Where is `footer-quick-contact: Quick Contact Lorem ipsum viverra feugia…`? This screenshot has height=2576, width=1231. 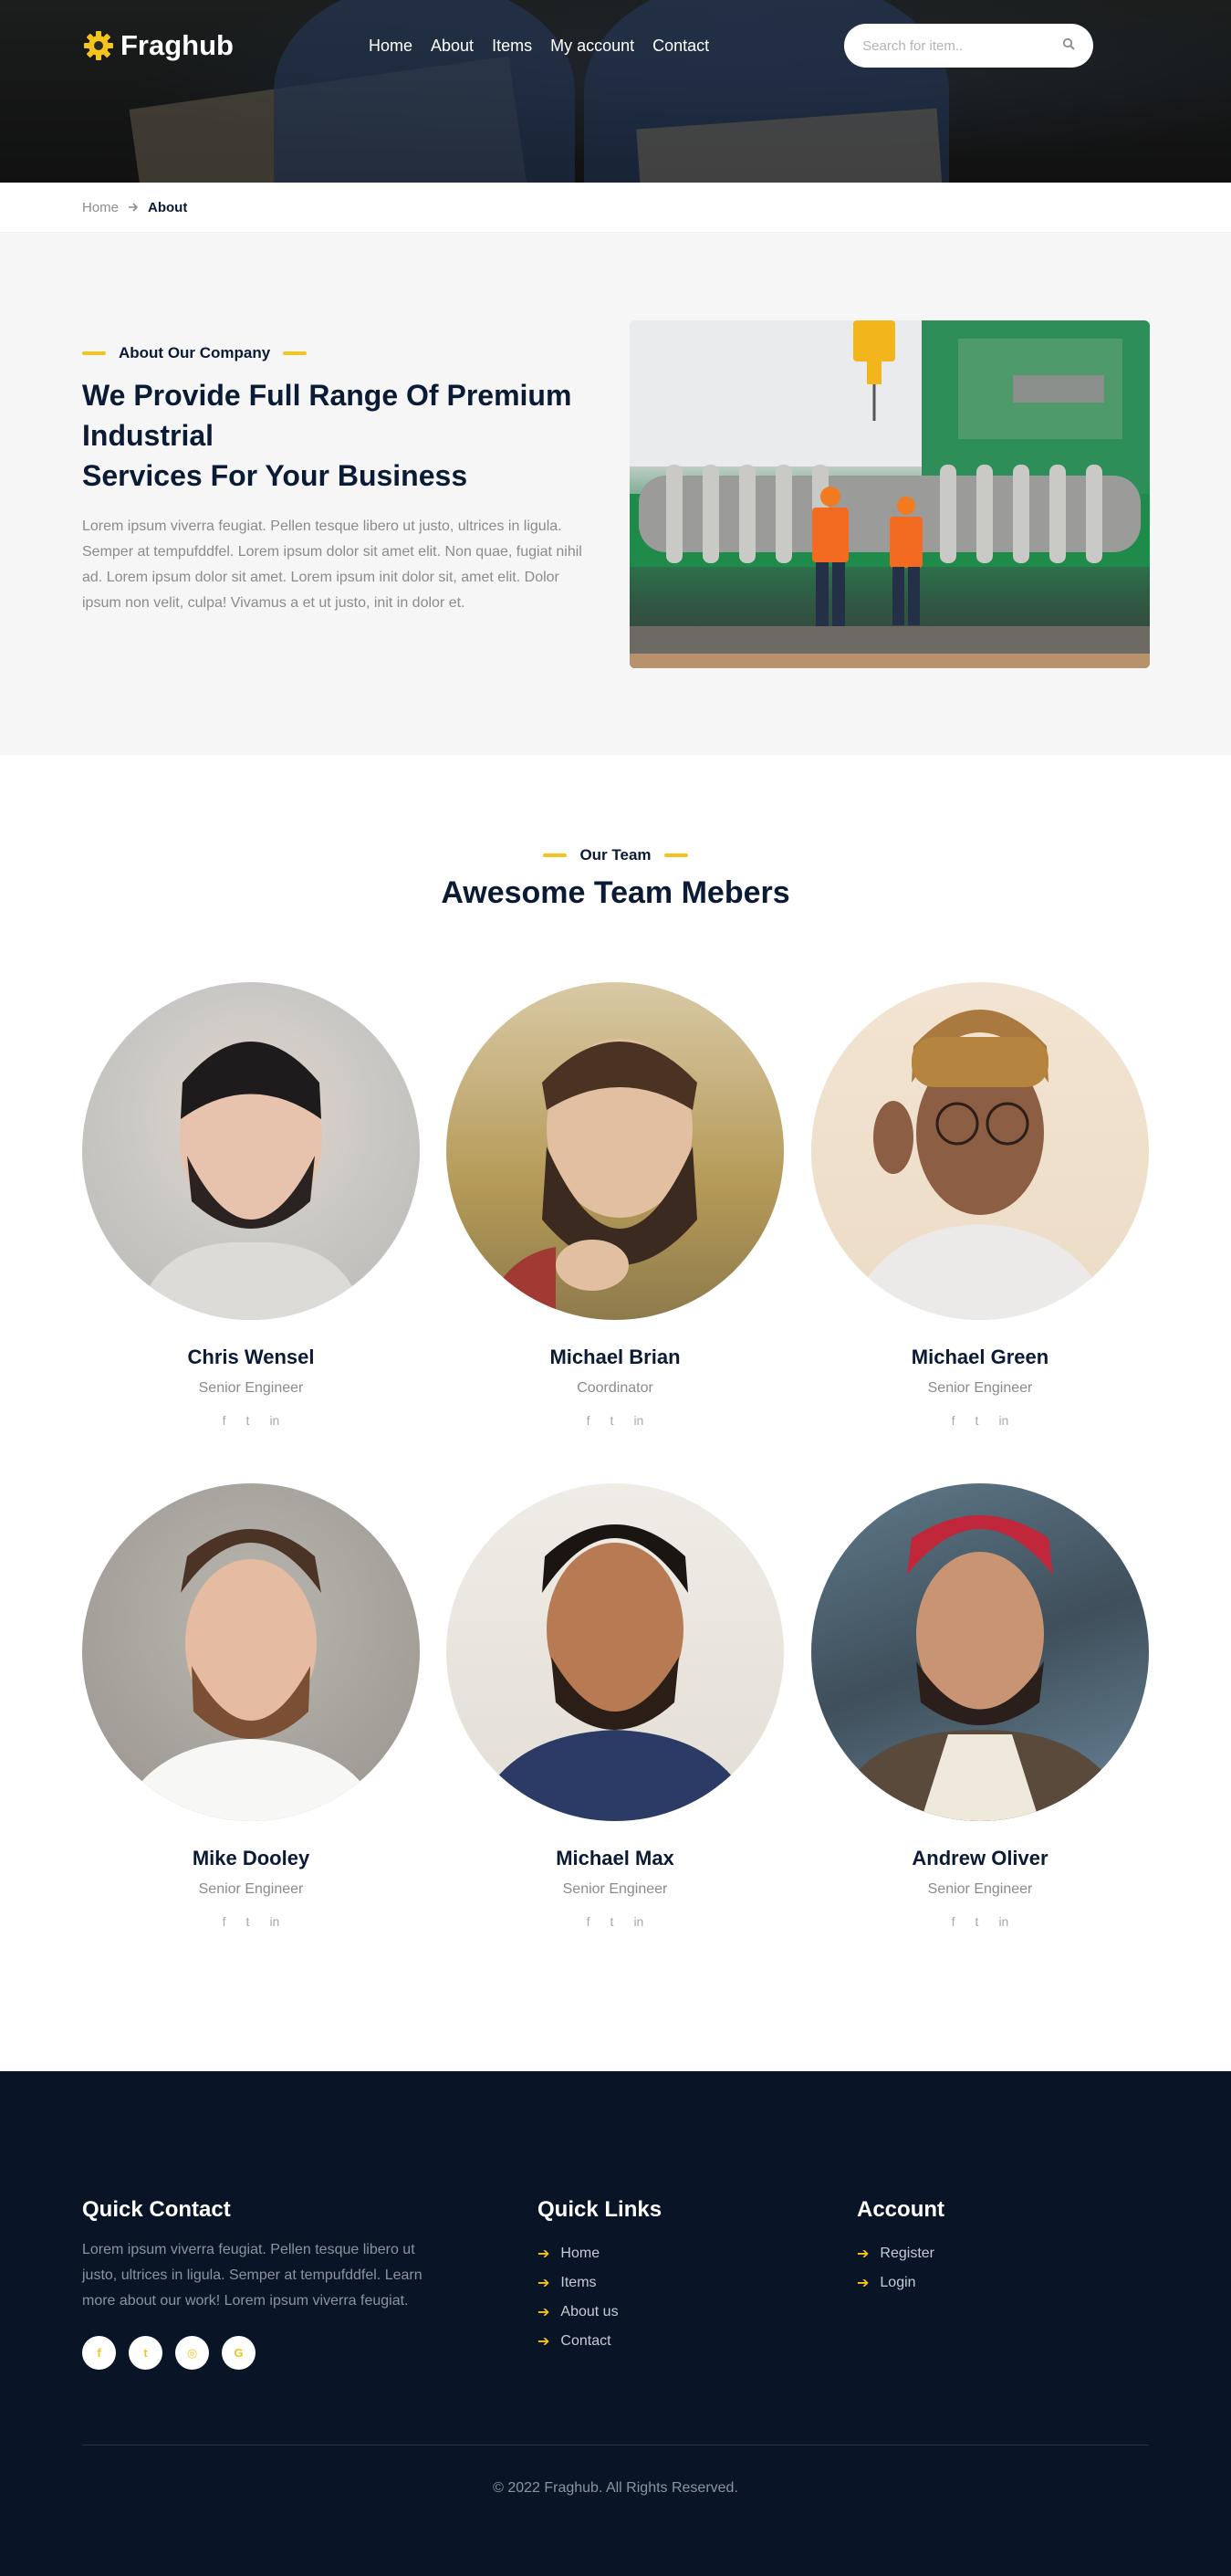
footer-quick-contact: Quick Contact Lorem ipsum viverra feugia… is located at coordinates (264, 2283).